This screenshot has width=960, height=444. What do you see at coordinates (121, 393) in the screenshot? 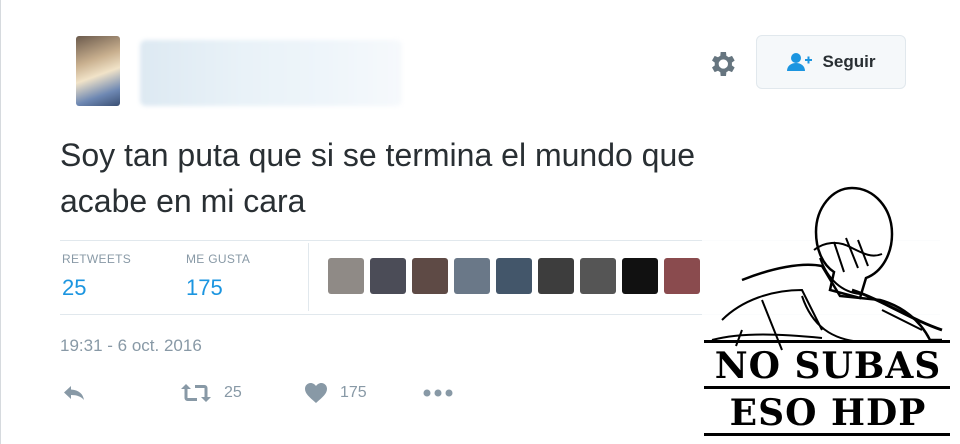
I see `reply-button` at bounding box center [121, 393].